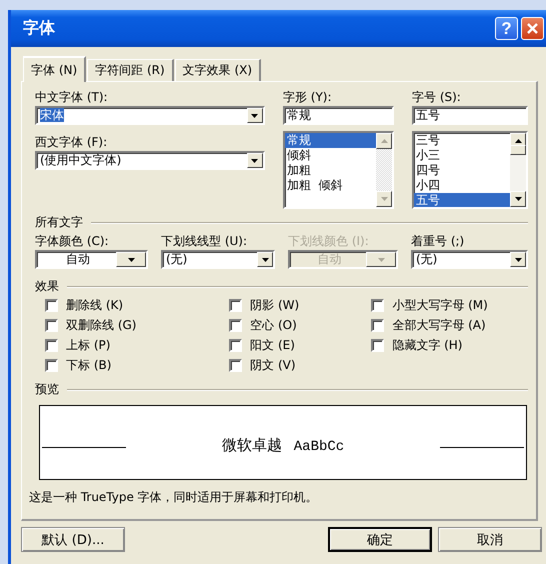 This screenshot has height=564, width=546. What do you see at coordinates (380, 539) in the screenshot?
I see `dialog-button: 确定` at bounding box center [380, 539].